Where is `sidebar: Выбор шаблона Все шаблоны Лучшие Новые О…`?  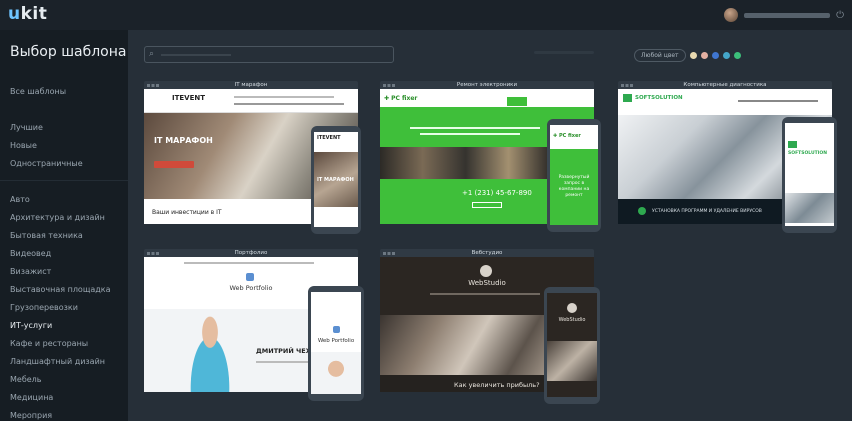
sidebar: Выбор шаблона Все шаблоны Лучшие Новые О… is located at coordinates (64, 225).